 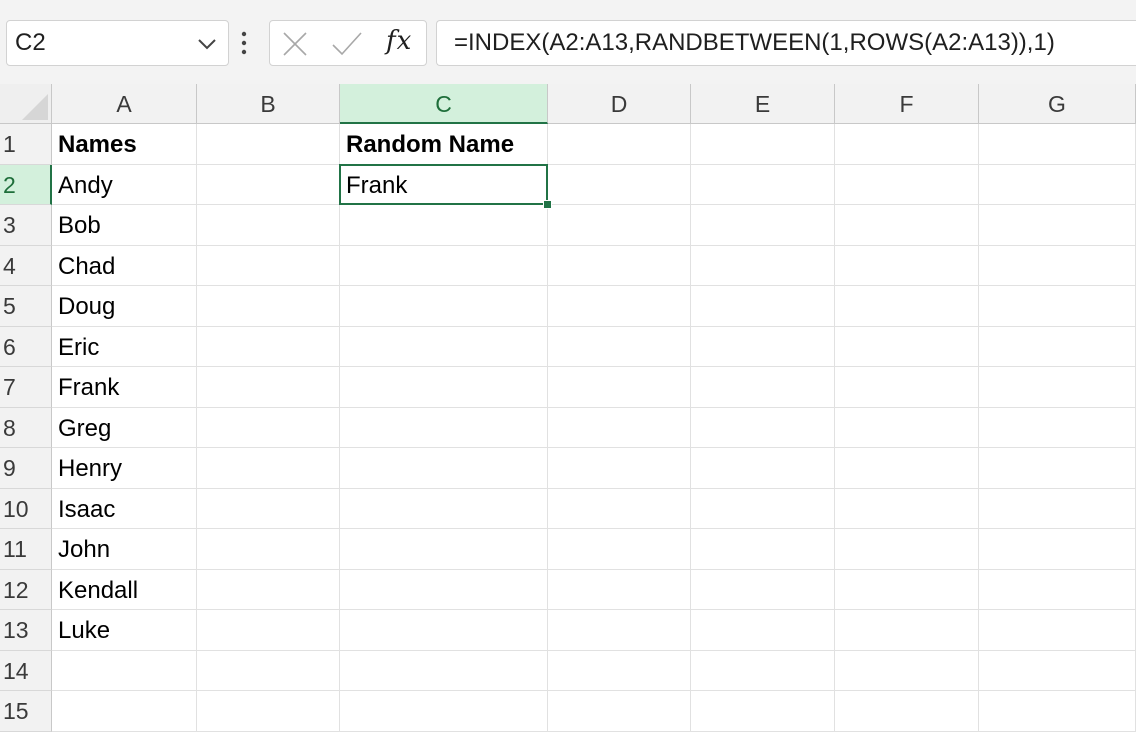 What do you see at coordinates (619, 265) in the screenshot?
I see `cell-d4` at bounding box center [619, 265].